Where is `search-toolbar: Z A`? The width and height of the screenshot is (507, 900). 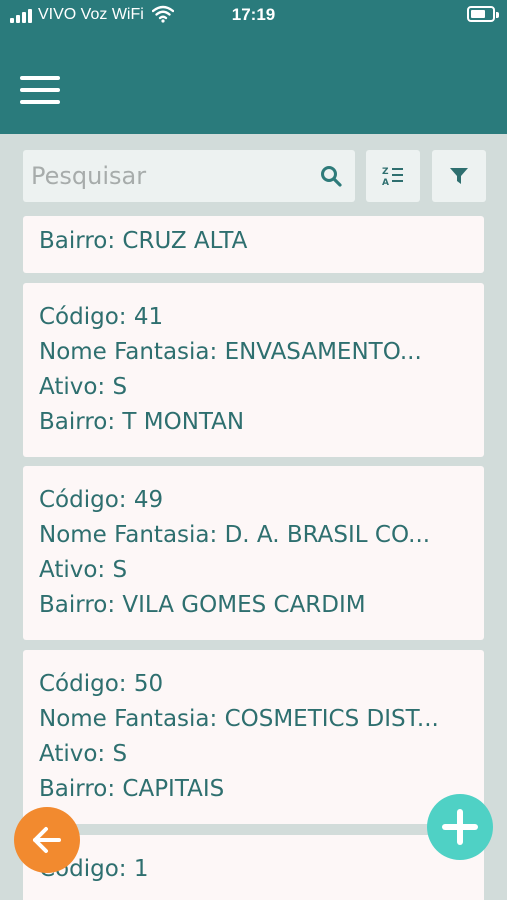 search-toolbar: Z A is located at coordinates (253, 174).